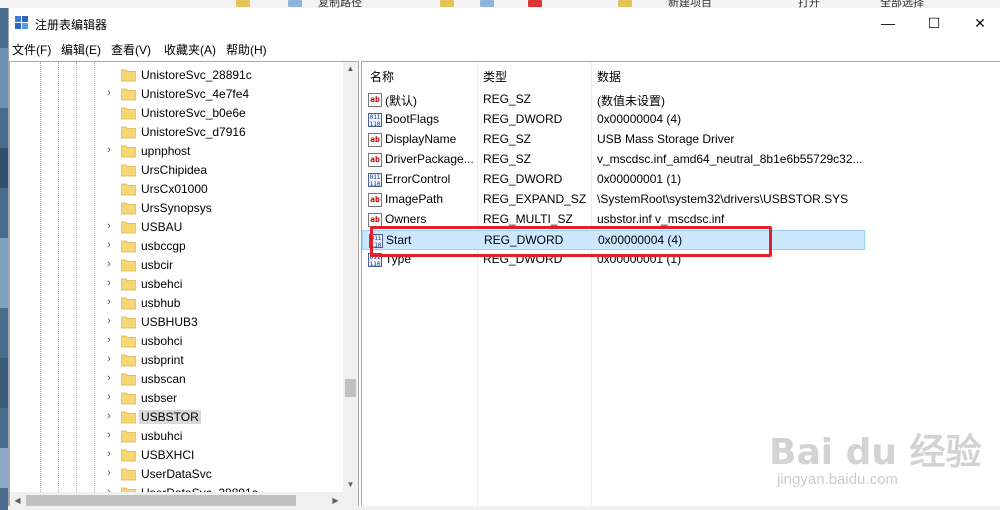 This screenshot has width=1000, height=510. What do you see at coordinates (869, 463) in the screenshot?
I see `baidu-watermark: Bai du 经验 jingyan.baidu.com` at bounding box center [869, 463].